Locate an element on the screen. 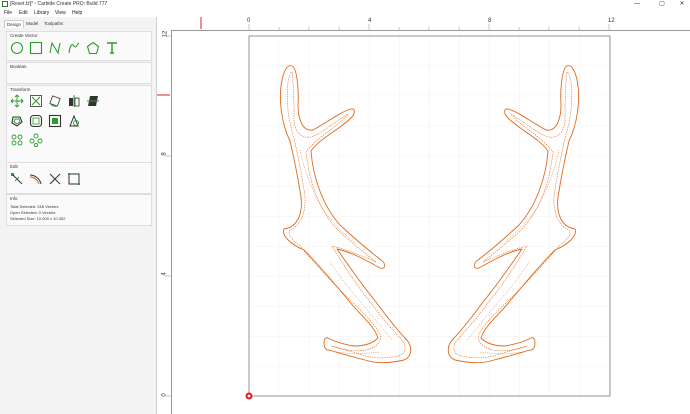 The height and width of the screenshot is (414, 690). origin-marker-icon is located at coordinates (249, 396).